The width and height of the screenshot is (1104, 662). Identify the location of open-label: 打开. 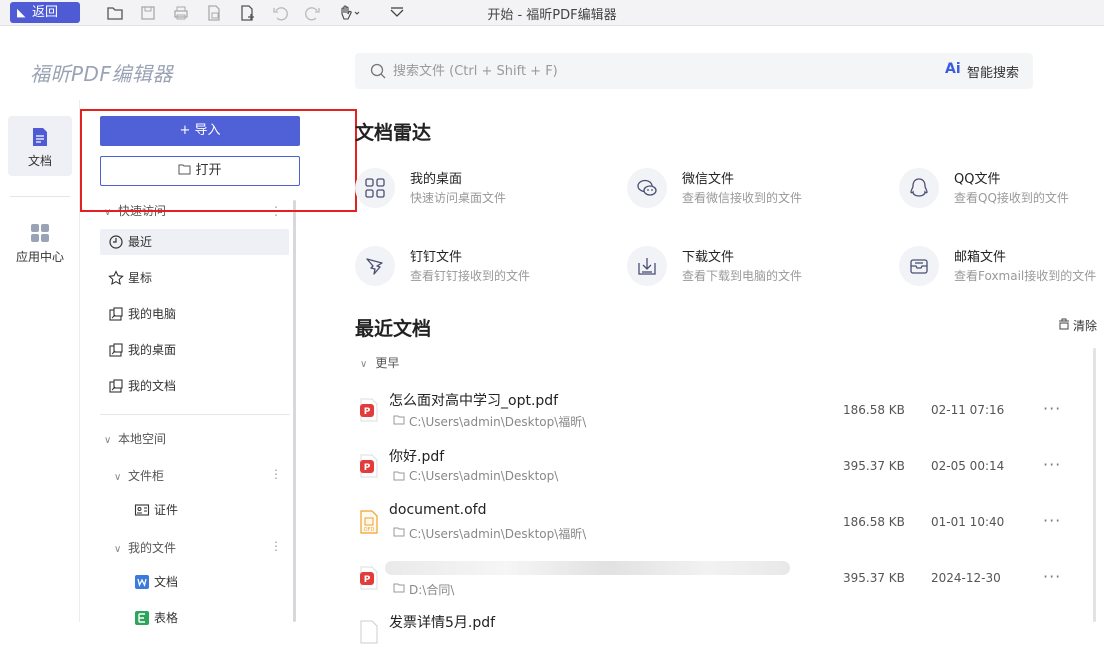
(208, 170).